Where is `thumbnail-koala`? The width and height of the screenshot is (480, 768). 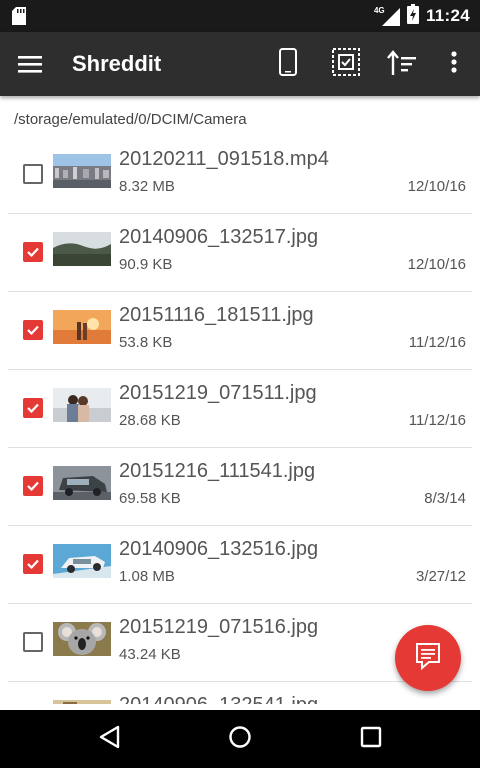
thumbnail-koala is located at coordinates (82, 639).